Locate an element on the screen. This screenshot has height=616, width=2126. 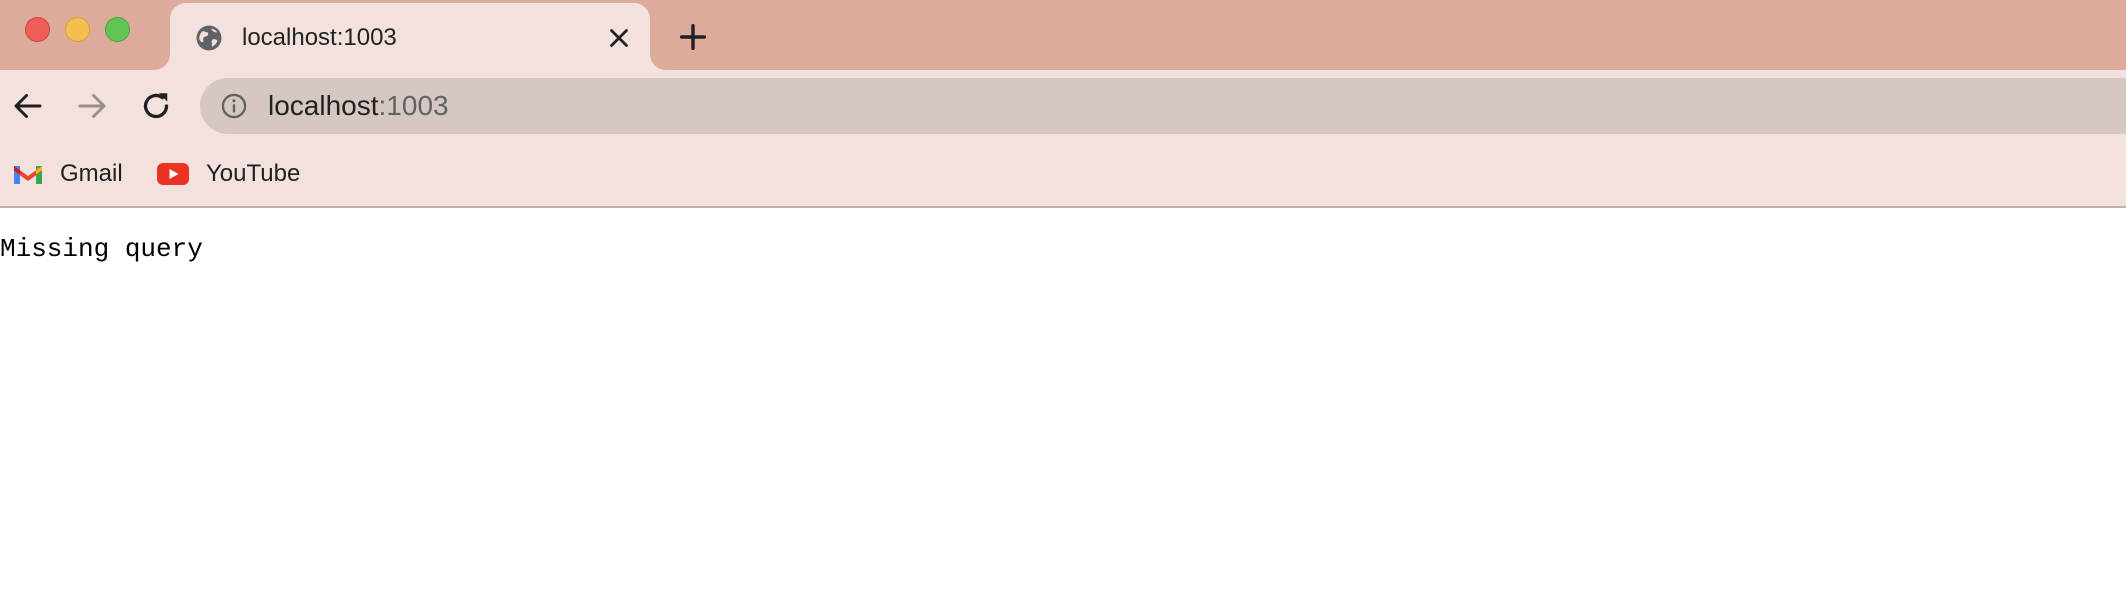
url-text: localhost:1003 is located at coordinates (358, 106).